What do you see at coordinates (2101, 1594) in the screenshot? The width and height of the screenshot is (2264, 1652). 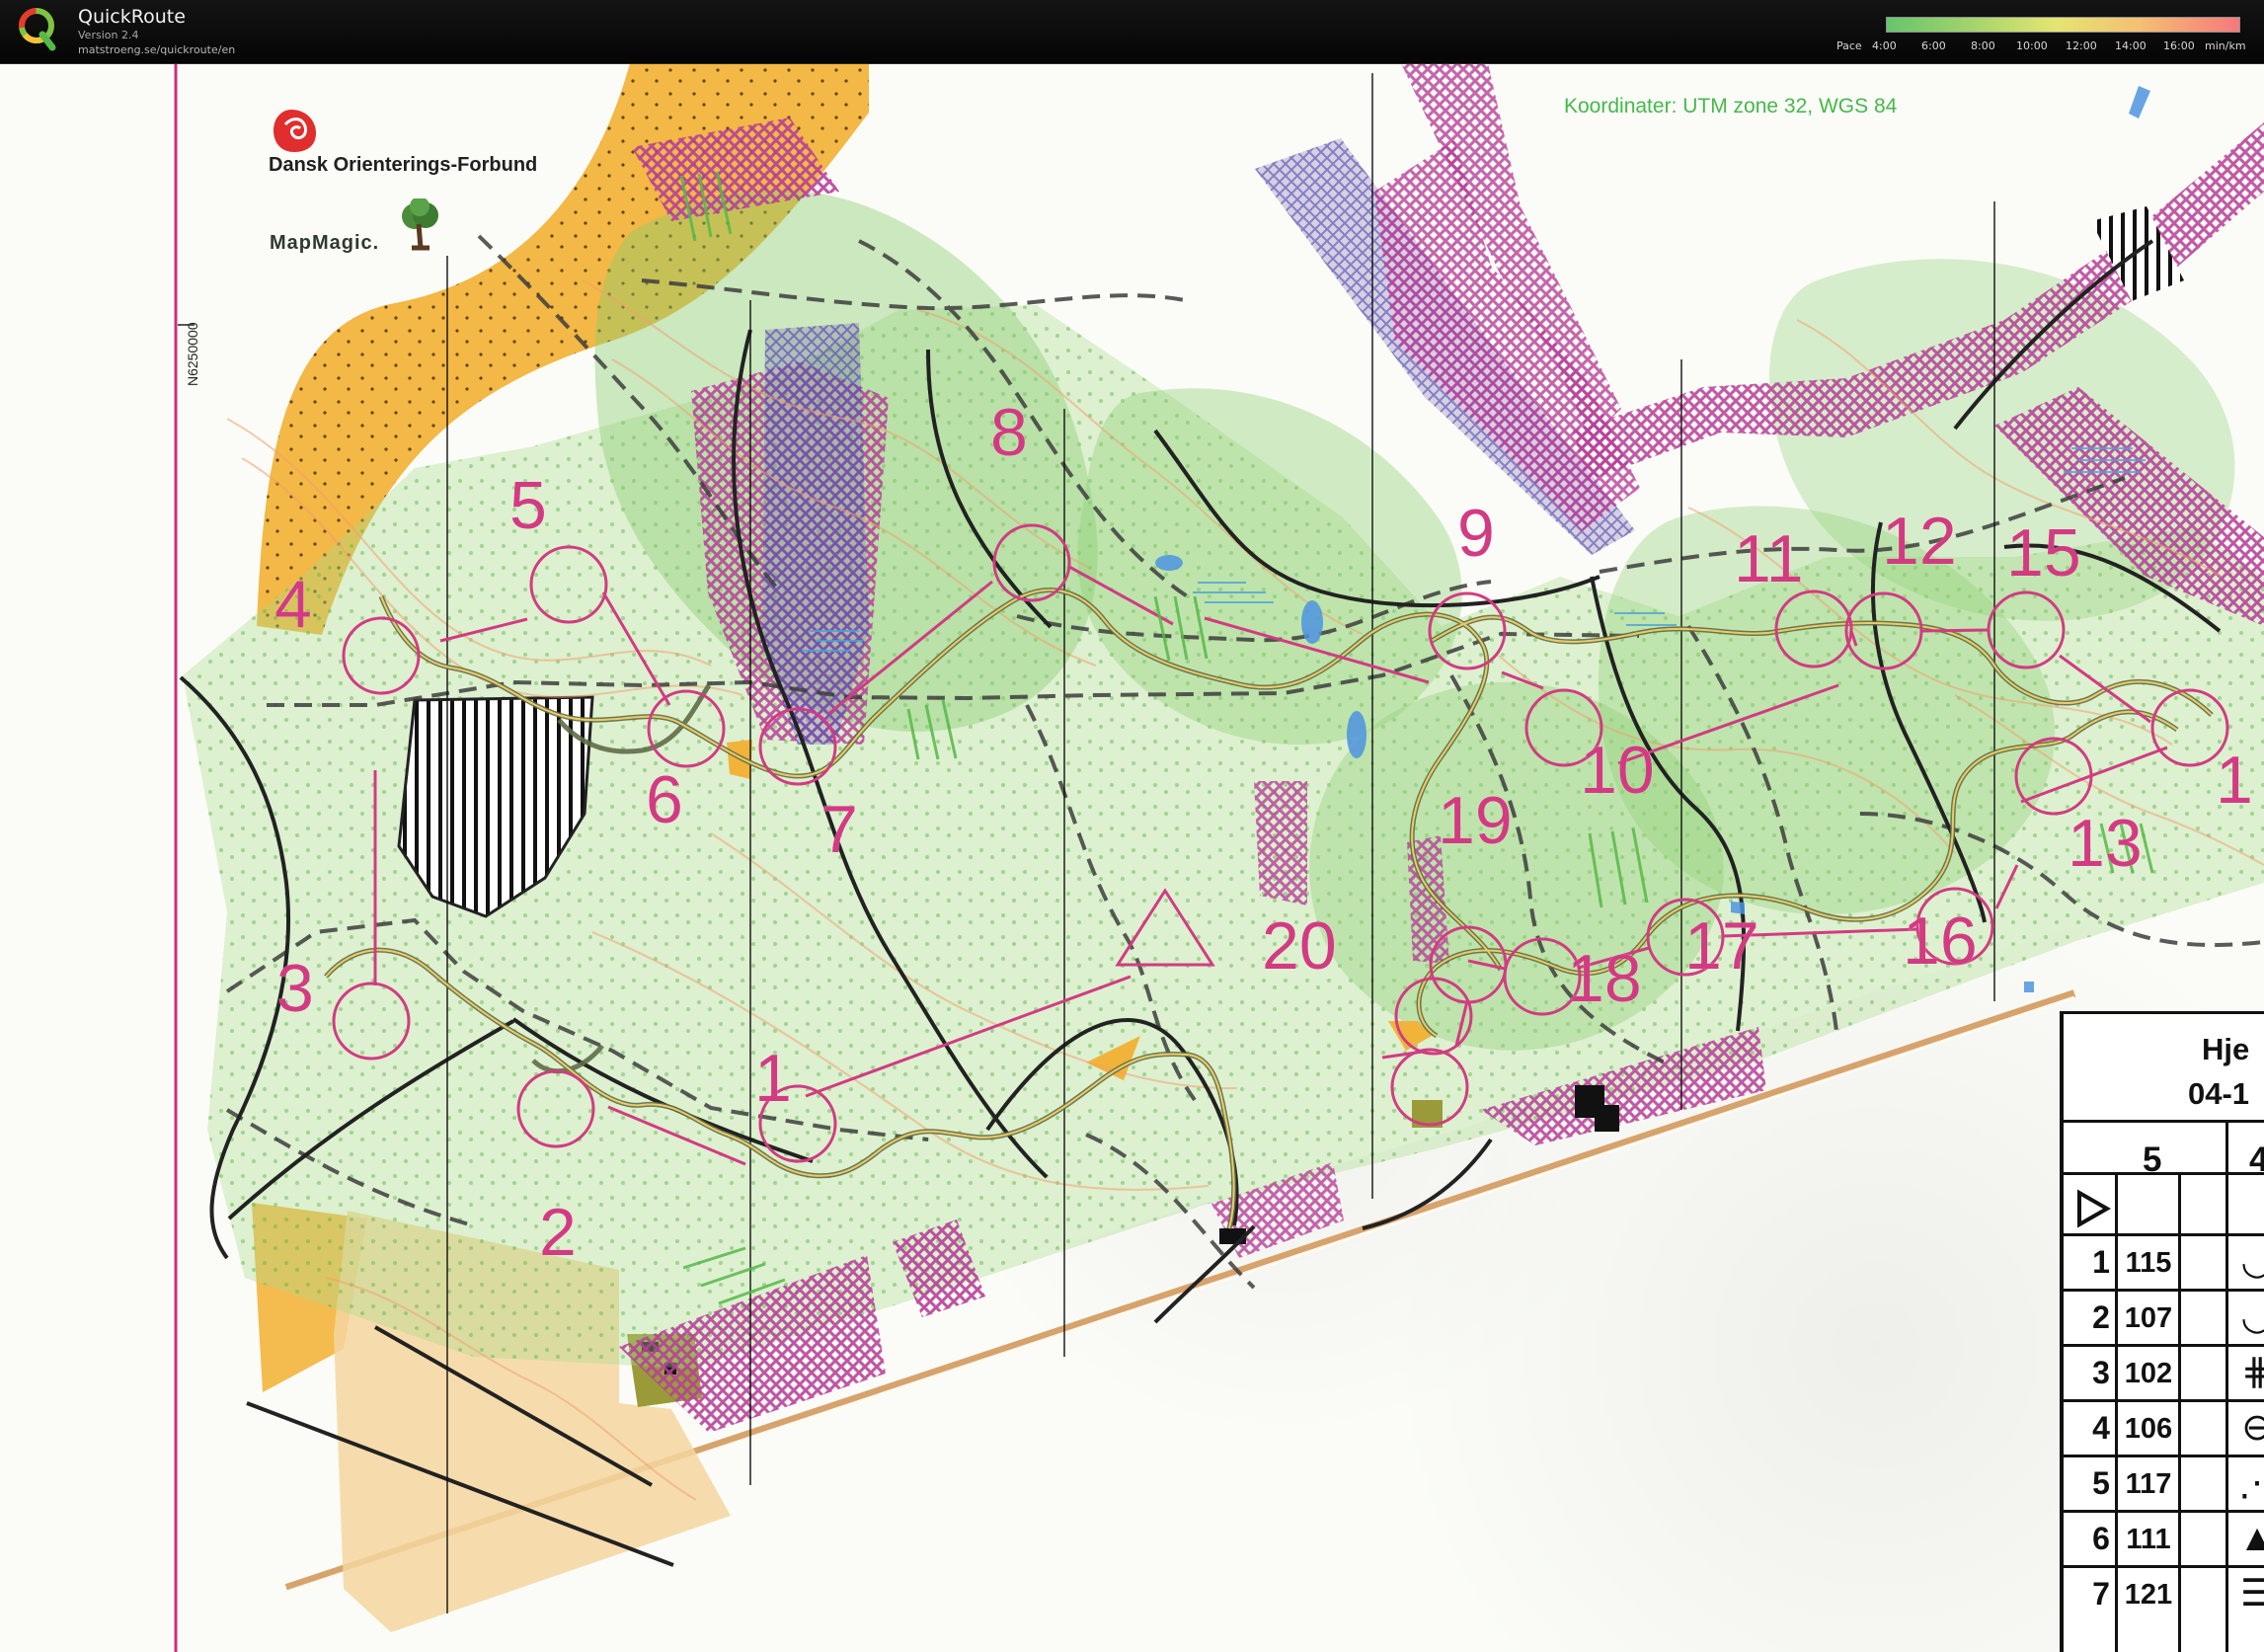 I see `control-number: 7` at bounding box center [2101, 1594].